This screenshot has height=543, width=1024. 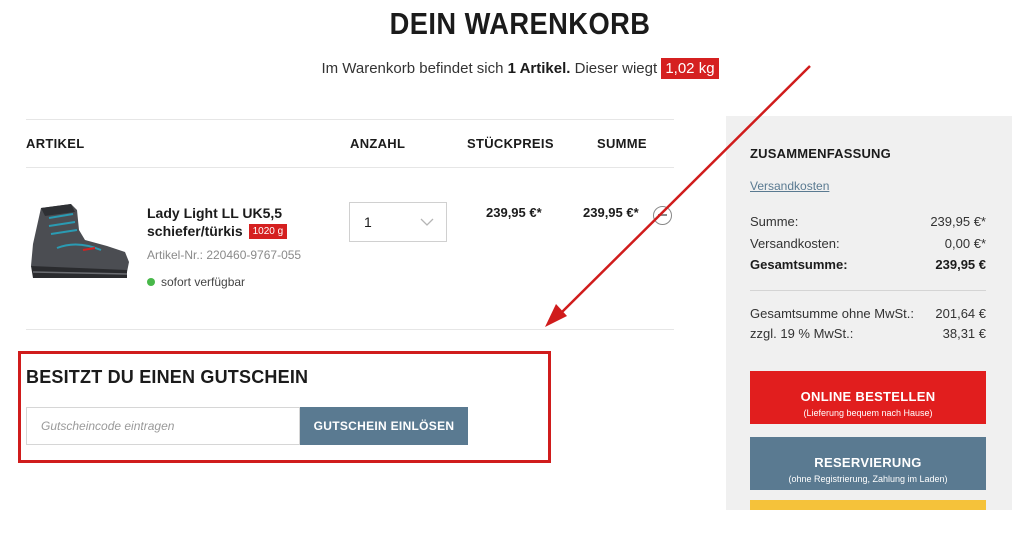 I want to click on summary-label: Gesamtsumme:, so click(x=799, y=264).